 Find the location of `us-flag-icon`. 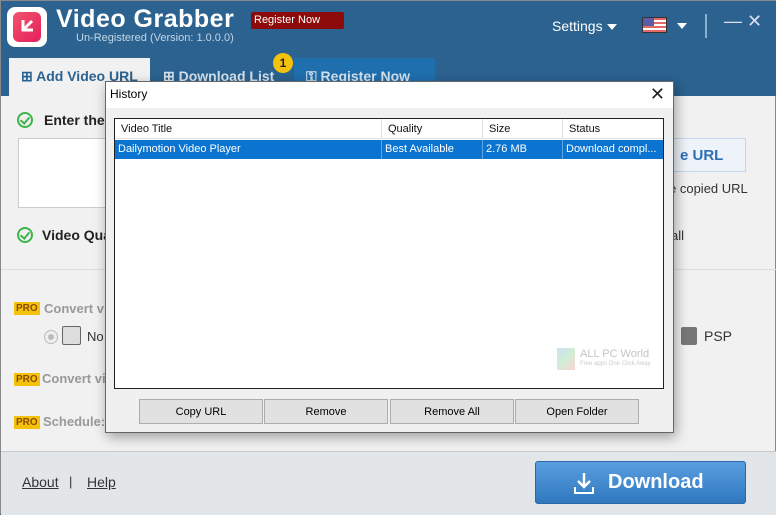

us-flag-icon is located at coordinates (654, 25).